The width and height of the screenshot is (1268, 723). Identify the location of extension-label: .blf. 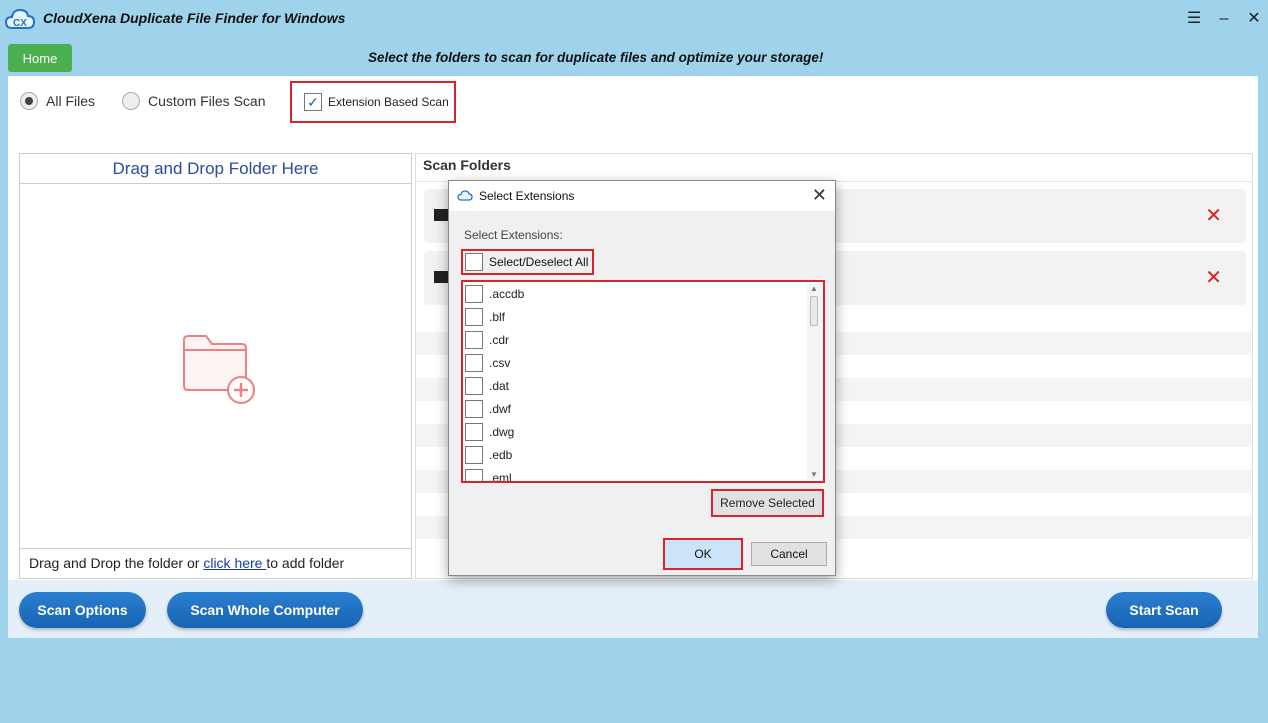
(497, 316).